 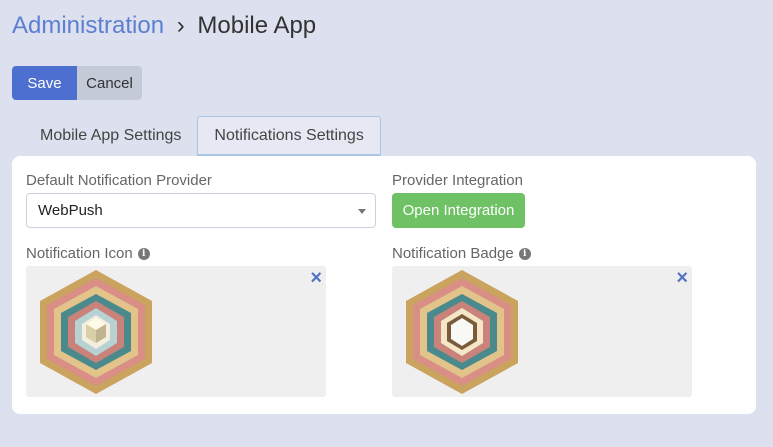 What do you see at coordinates (453, 253) in the screenshot?
I see `notification-badge-label-text: Notification Badge` at bounding box center [453, 253].